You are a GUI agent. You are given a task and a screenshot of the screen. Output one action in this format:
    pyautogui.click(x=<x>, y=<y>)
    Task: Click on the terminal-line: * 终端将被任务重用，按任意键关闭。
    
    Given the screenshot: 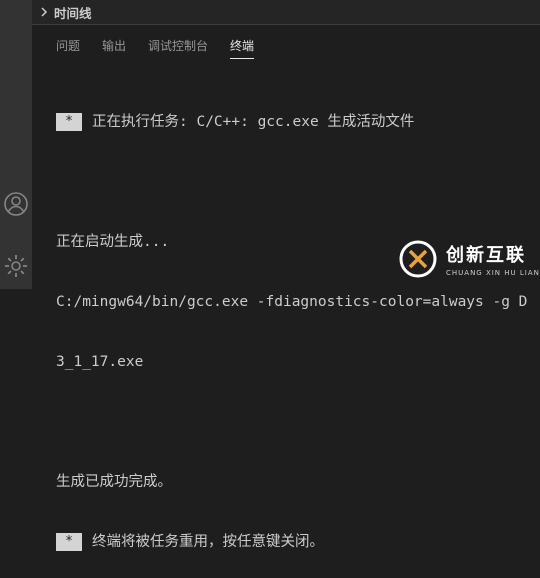 What is the action you would take?
    pyautogui.click(x=298, y=542)
    